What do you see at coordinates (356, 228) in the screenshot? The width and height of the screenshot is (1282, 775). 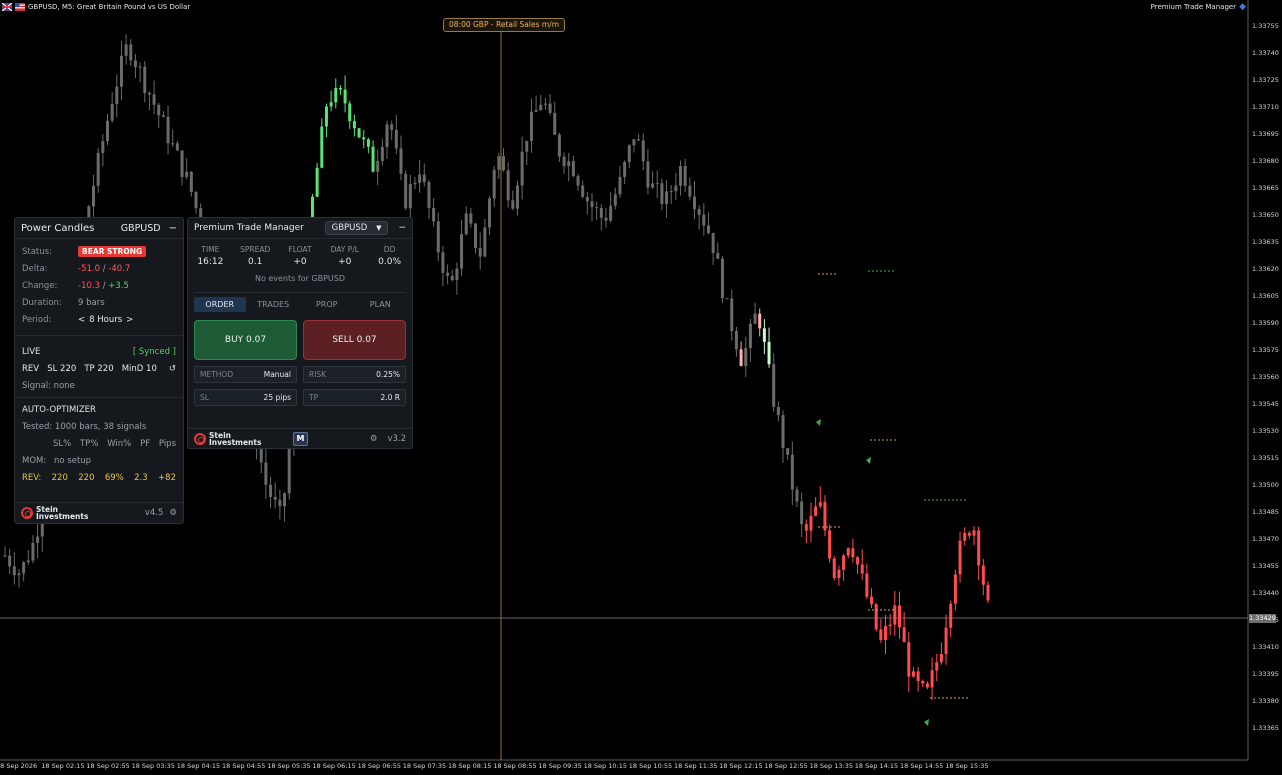 I see `symbol-select: GBPUSD ▼` at bounding box center [356, 228].